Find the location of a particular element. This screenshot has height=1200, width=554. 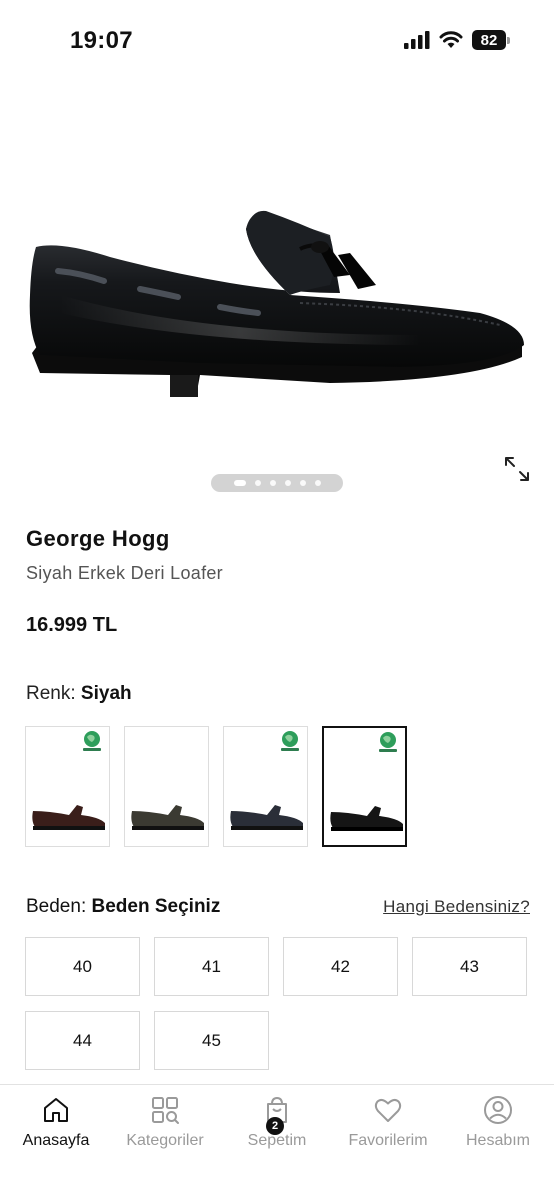

size-button-44: 44 is located at coordinates (82, 1040).